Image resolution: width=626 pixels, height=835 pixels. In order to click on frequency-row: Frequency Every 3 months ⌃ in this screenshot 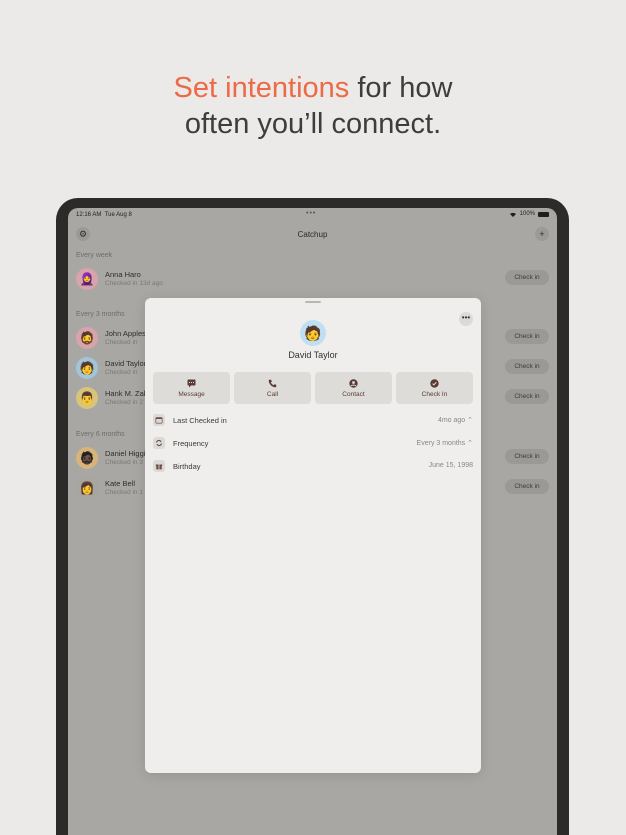, I will do `click(313, 444)`.